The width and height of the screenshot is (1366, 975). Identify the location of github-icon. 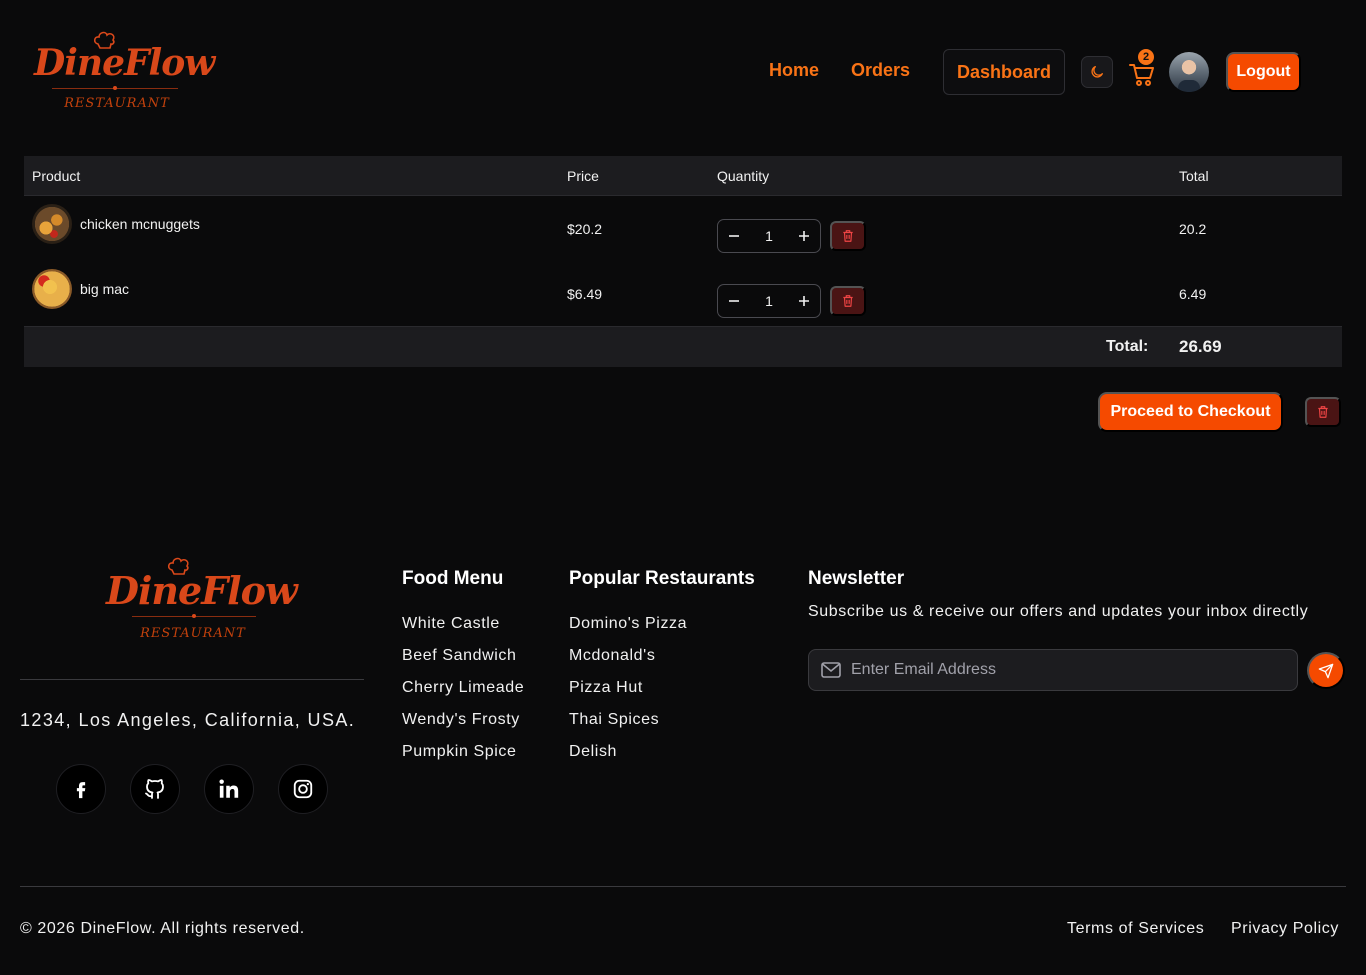
(154, 789).